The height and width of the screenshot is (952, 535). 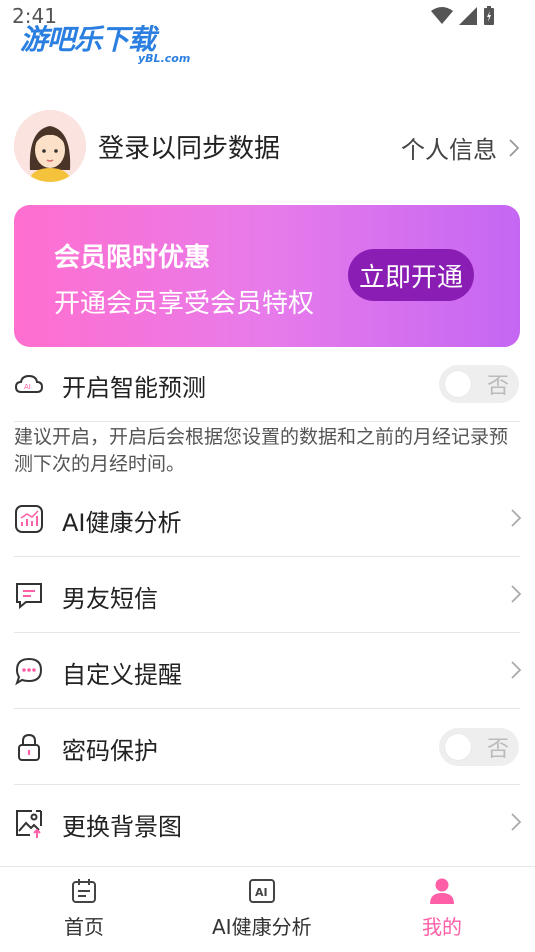 I want to click on avatar, so click(x=50, y=146).